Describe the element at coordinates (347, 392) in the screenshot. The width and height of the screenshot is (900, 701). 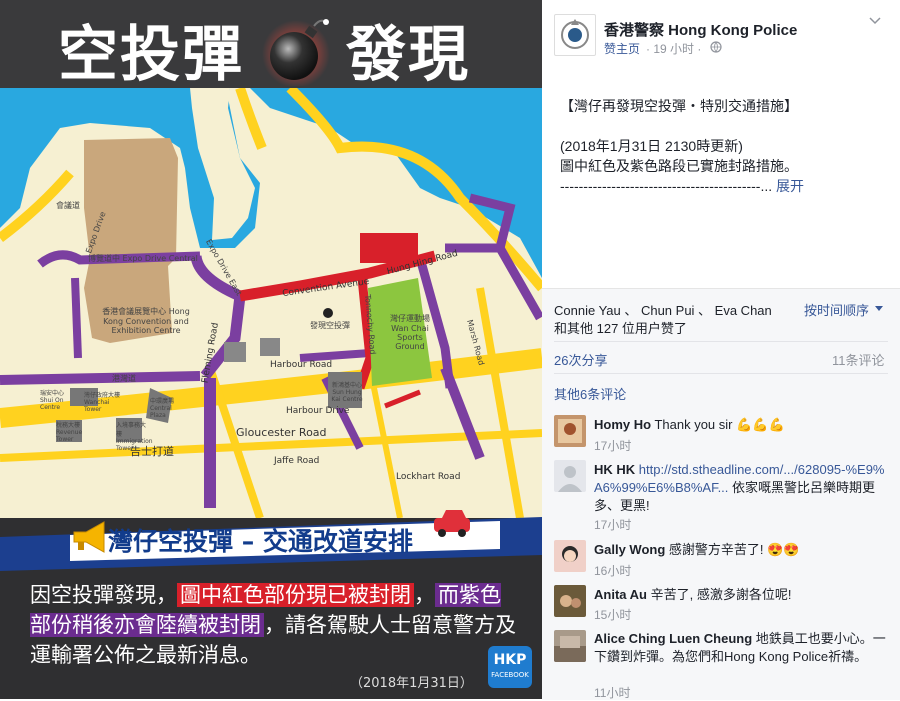
I see `map-label-shk: 新鴻基中心 Sun Hung Kai Centre` at that location.